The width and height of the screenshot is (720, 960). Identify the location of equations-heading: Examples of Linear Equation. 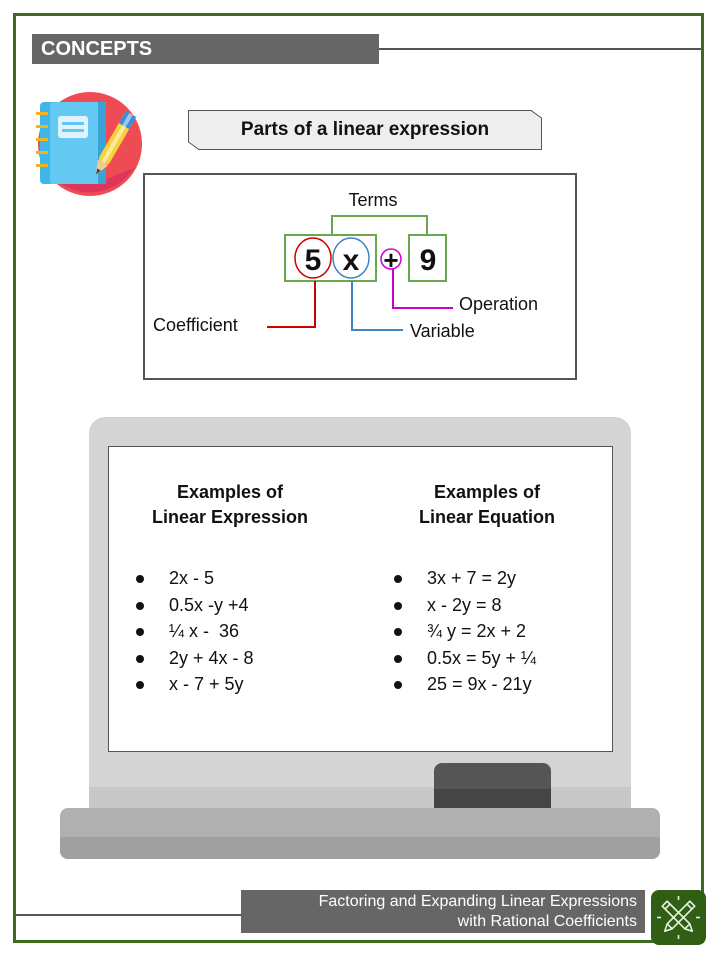
(487, 505).